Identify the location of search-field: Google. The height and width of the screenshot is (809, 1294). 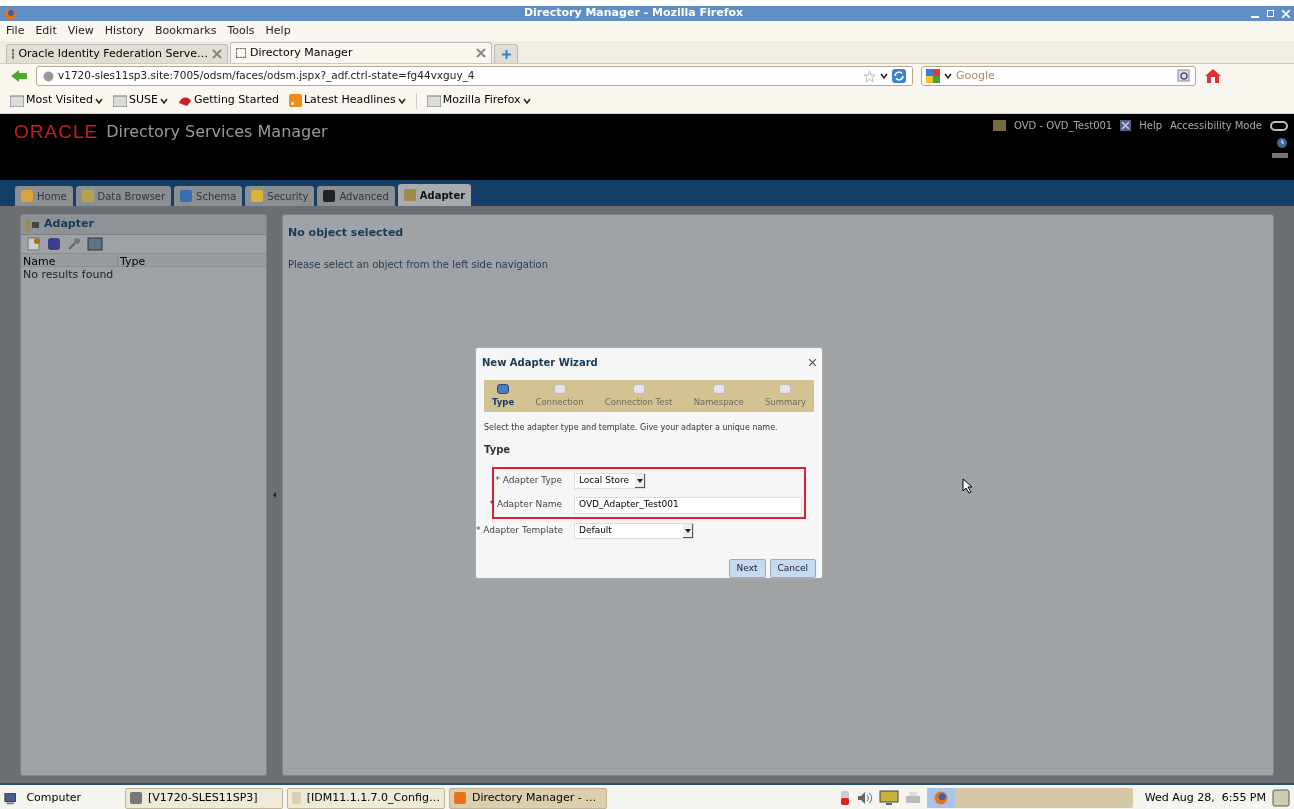
(1058, 76).